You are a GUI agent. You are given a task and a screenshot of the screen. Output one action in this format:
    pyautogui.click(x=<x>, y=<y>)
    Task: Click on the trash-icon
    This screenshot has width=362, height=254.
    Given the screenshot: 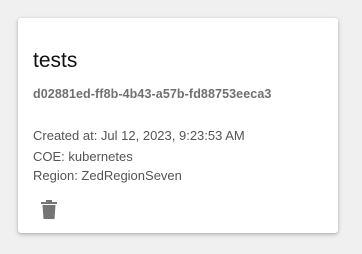 What is the action you would take?
    pyautogui.click(x=49, y=209)
    